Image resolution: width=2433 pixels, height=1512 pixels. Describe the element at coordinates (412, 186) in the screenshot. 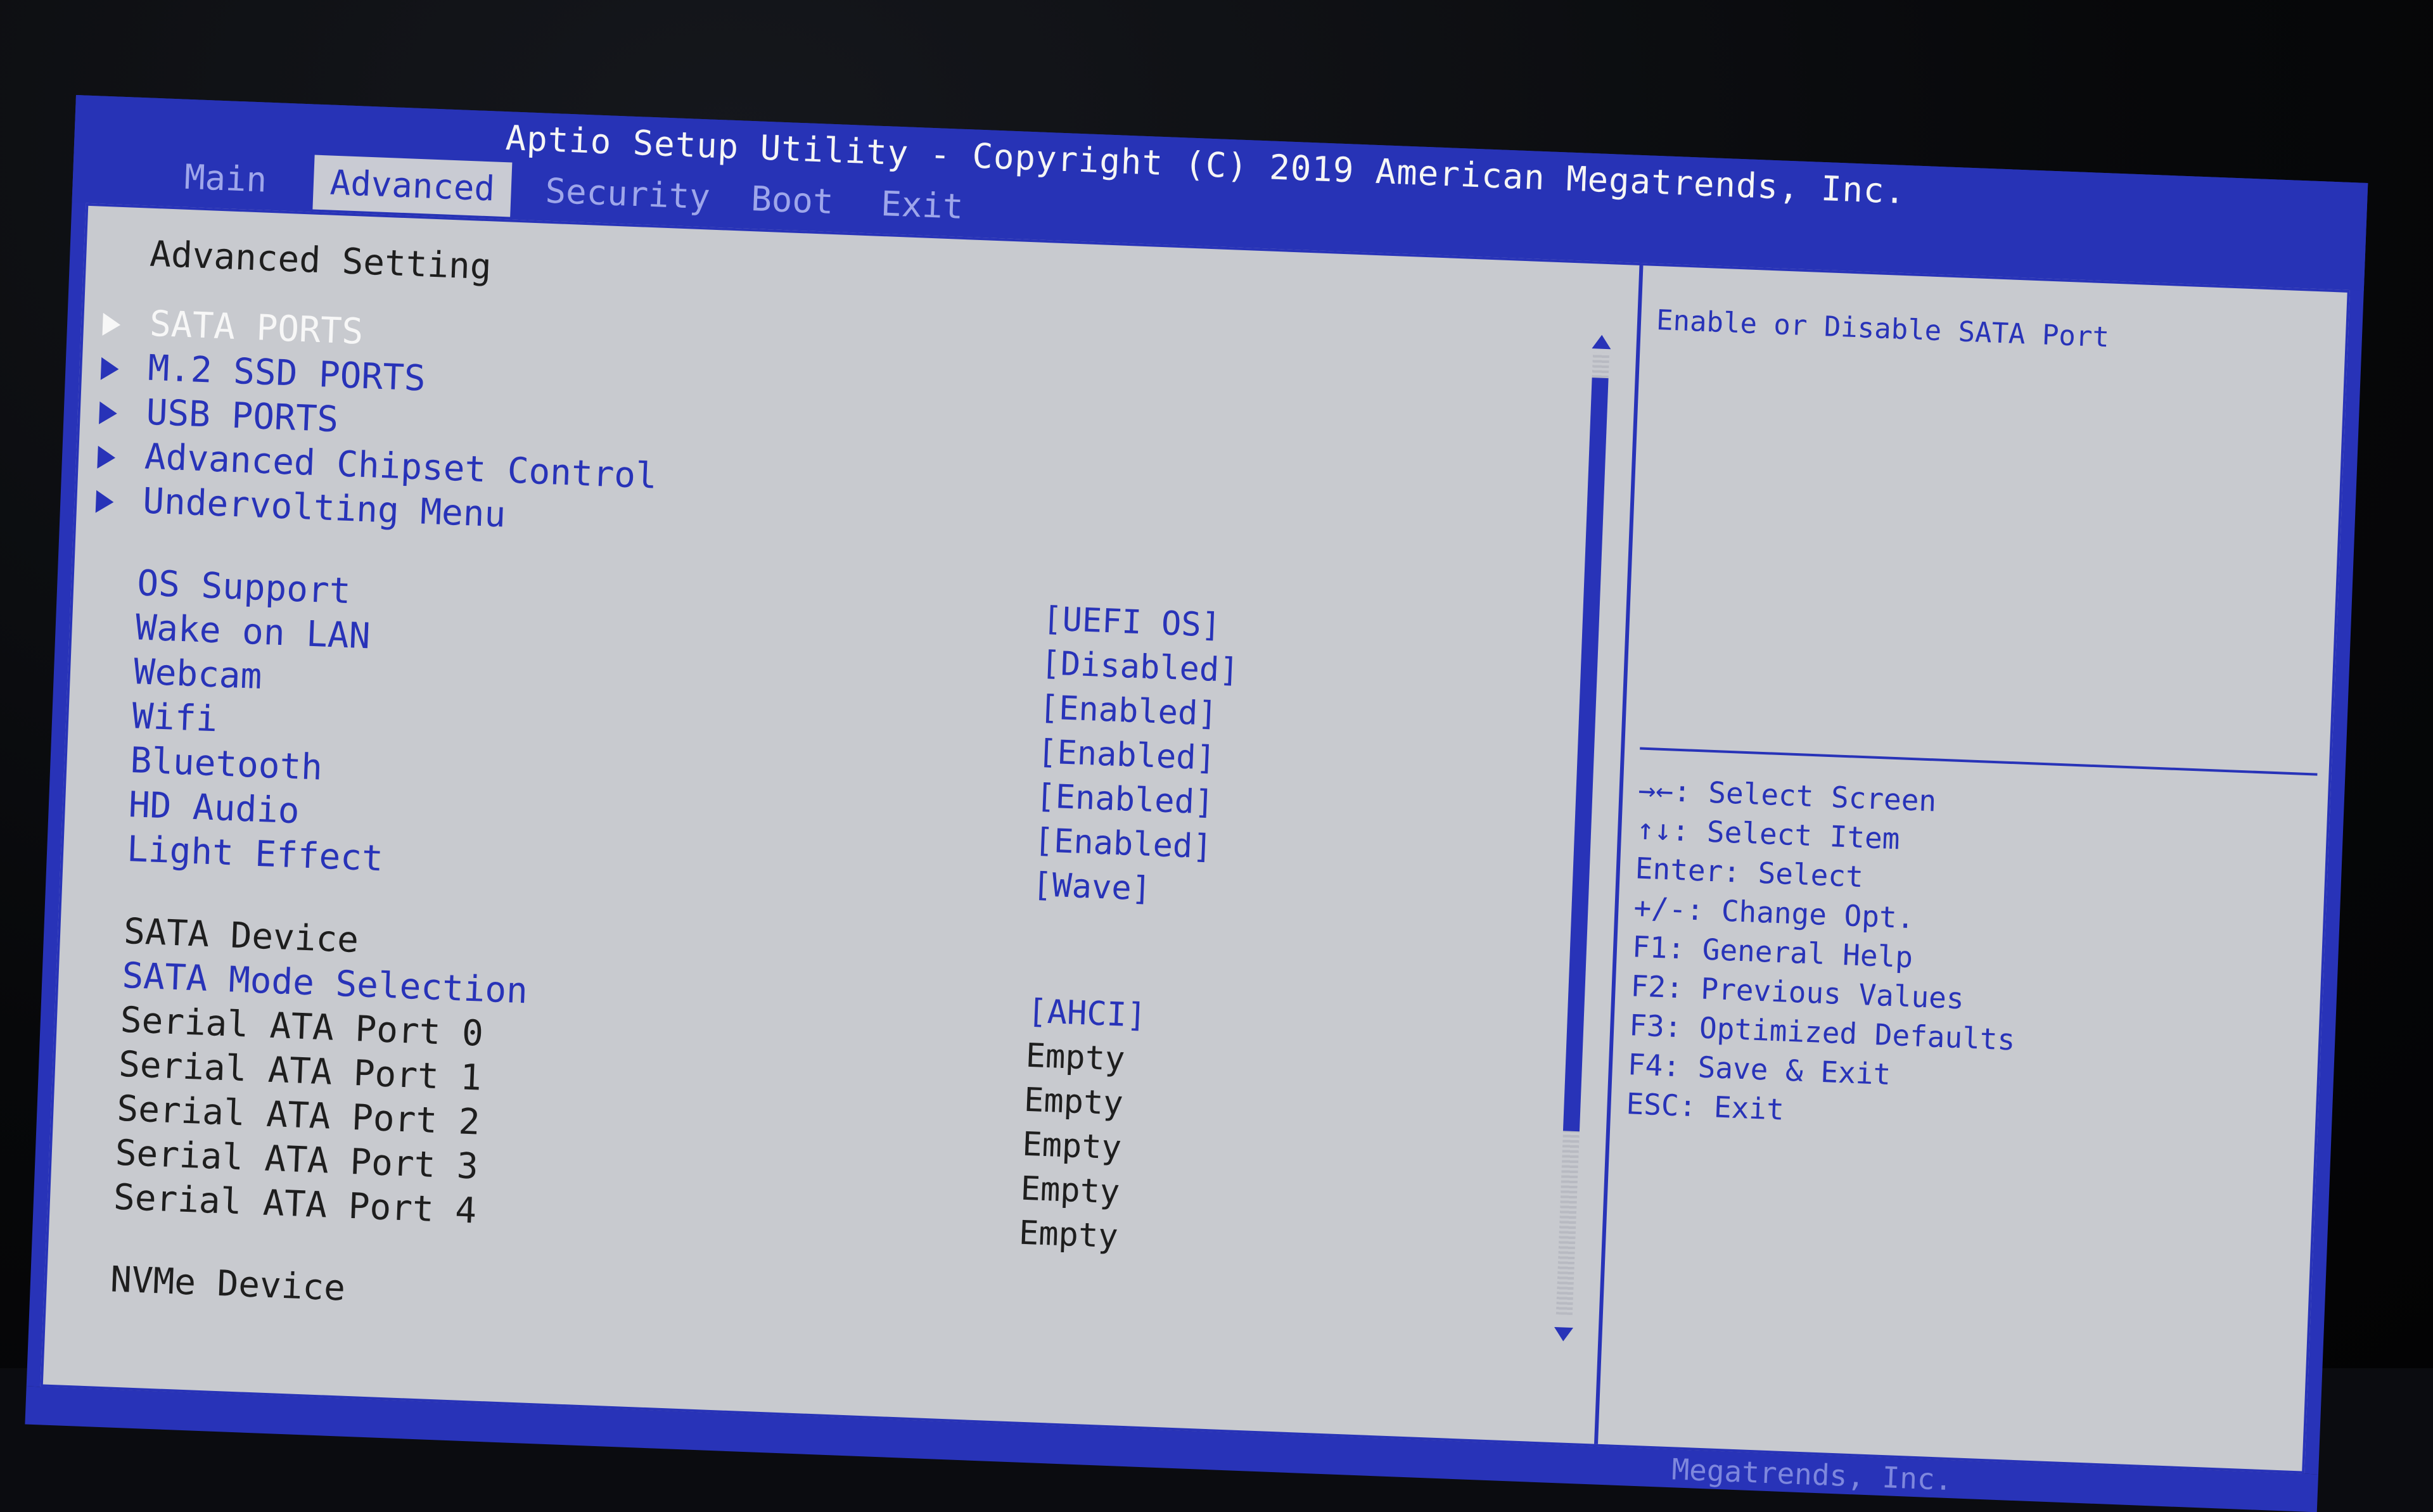

I see `tab-advanced: Advanced` at that location.